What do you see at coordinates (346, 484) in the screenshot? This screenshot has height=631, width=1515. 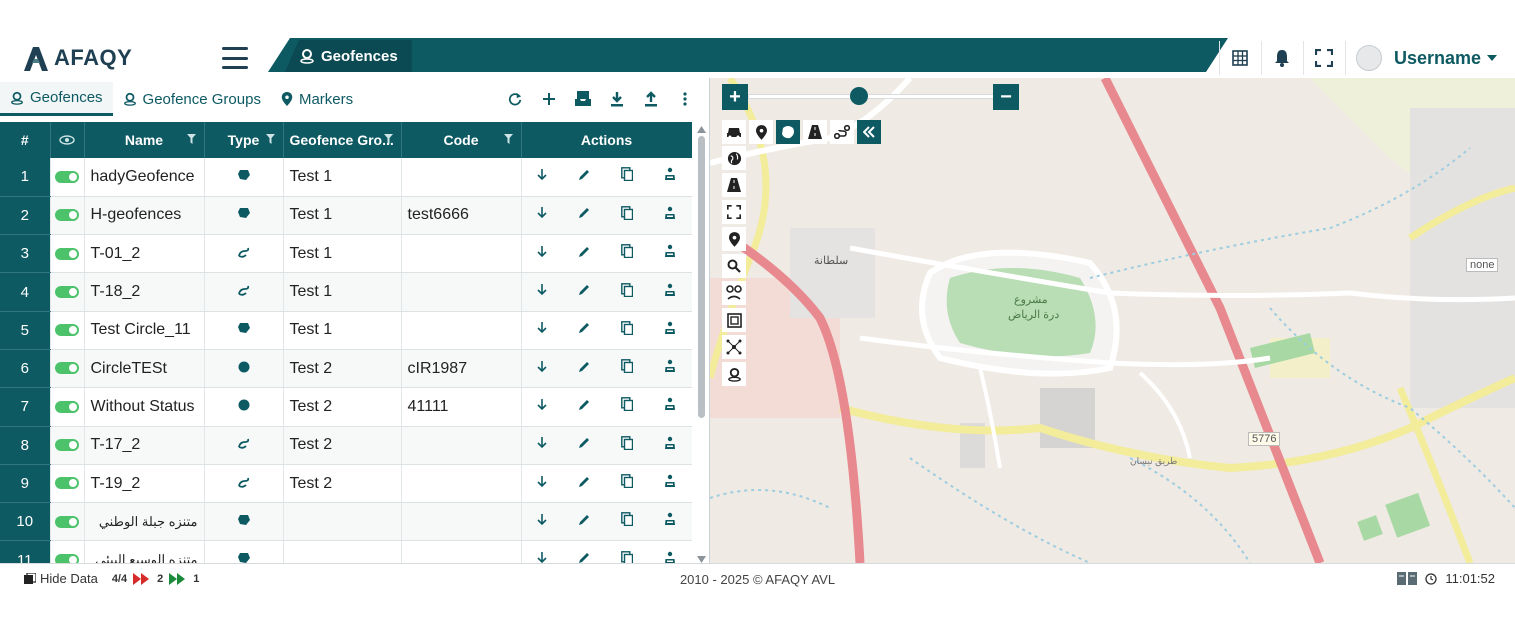 I see `table-row: 9 T-19_2 Test 2` at bounding box center [346, 484].